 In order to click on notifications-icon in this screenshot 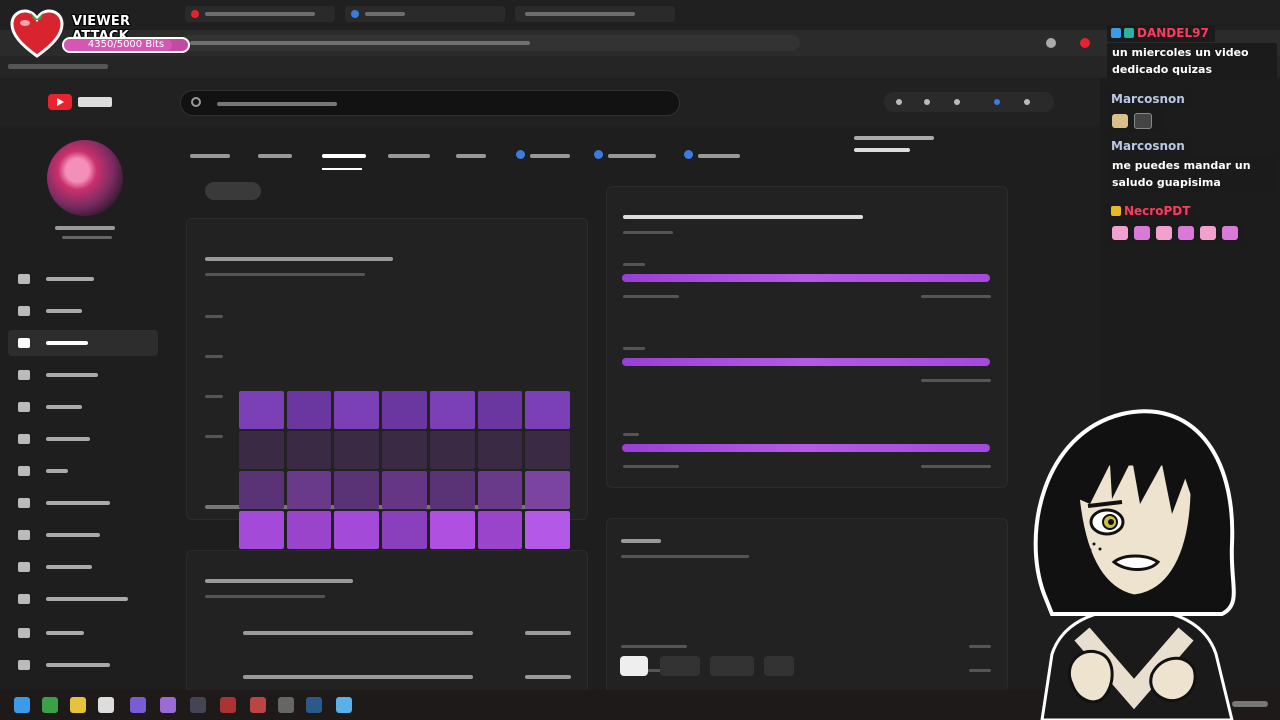, I will do `click(957, 102)`.